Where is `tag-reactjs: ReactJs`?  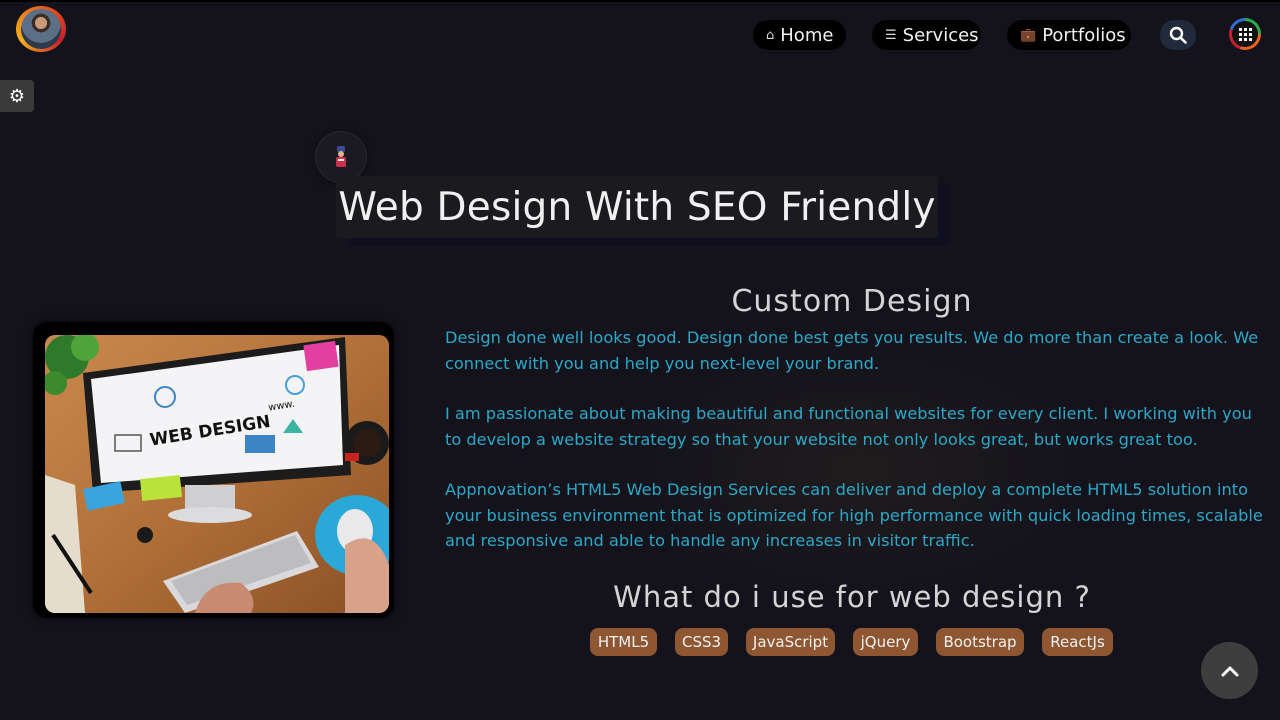
tag-reactjs: ReactJs is located at coordinates (1077, 642).